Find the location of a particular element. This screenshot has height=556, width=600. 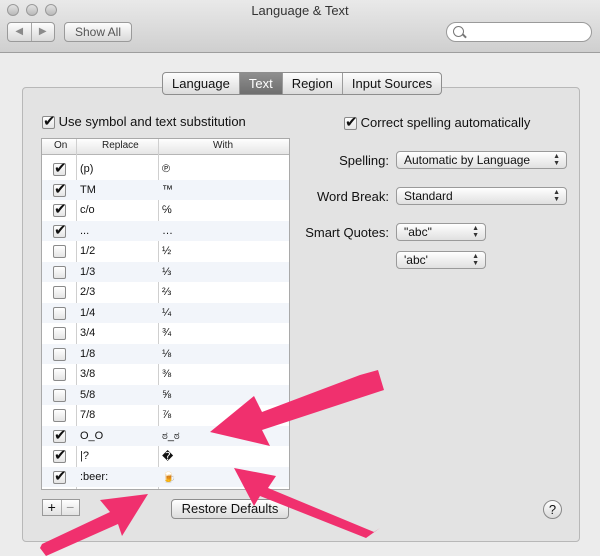

row-replace-text: 3/4 is located at coordinates (87, 333).